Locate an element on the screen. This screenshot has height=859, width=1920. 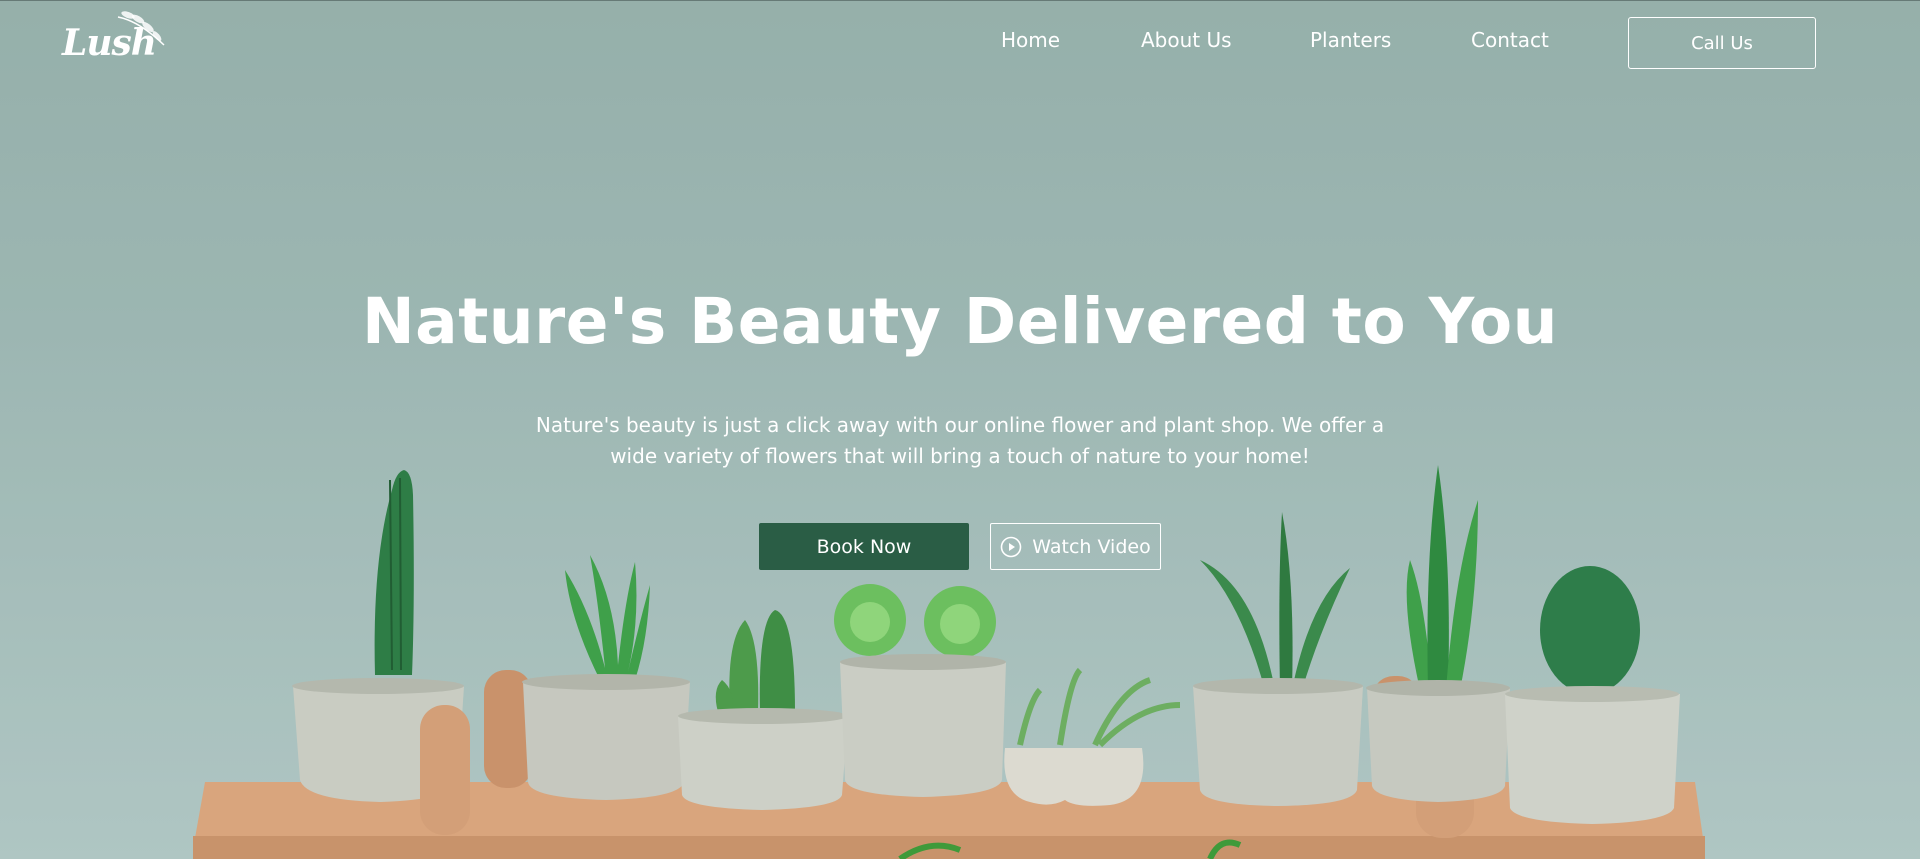
nav-home-link: Home is located at coordinates (1030, 40).